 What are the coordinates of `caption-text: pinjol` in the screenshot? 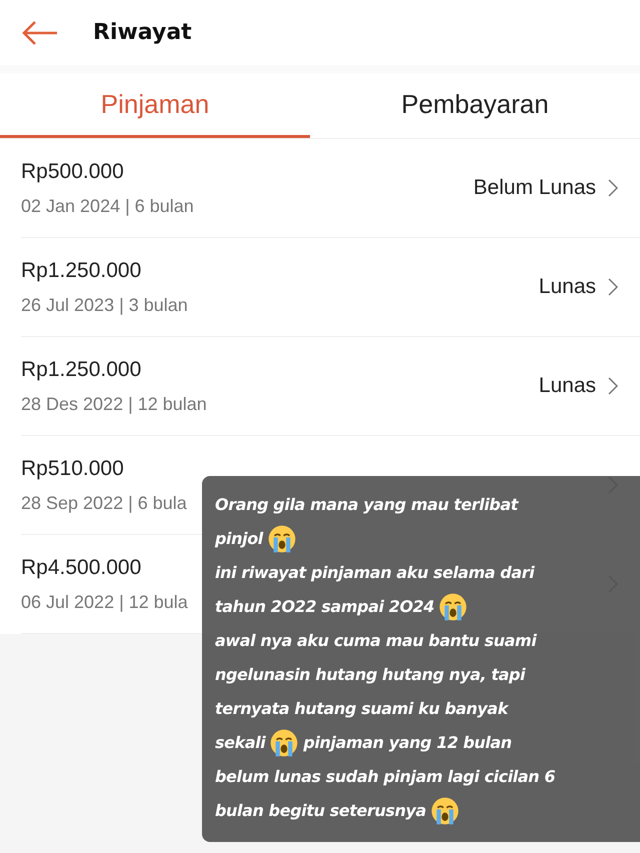 It's located at (239, 539).